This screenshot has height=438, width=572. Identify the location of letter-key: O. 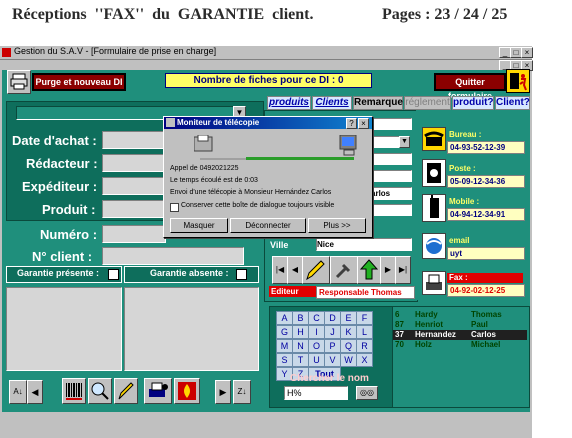
(316, 346).